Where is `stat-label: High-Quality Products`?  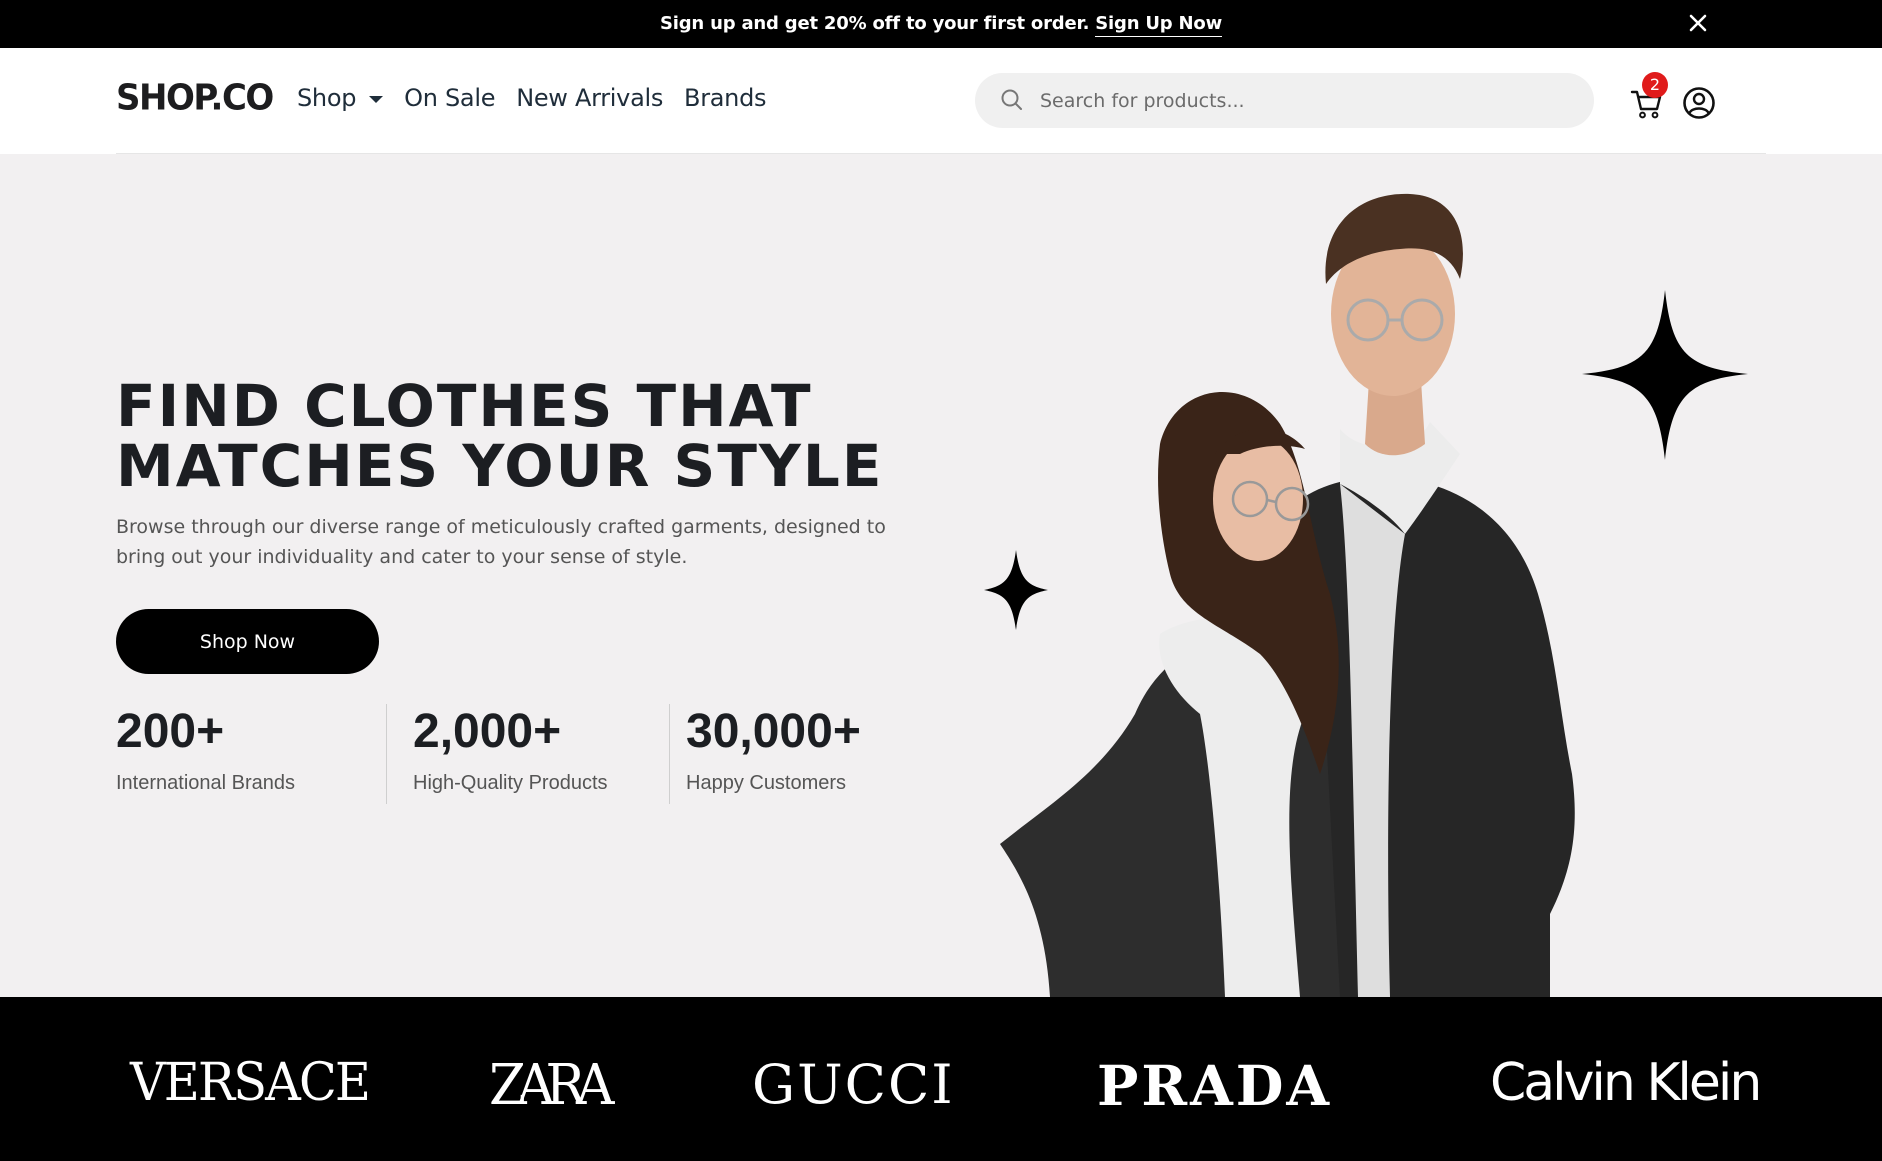 stat-label: High-Quality Products is located at coordinates (510, 783).